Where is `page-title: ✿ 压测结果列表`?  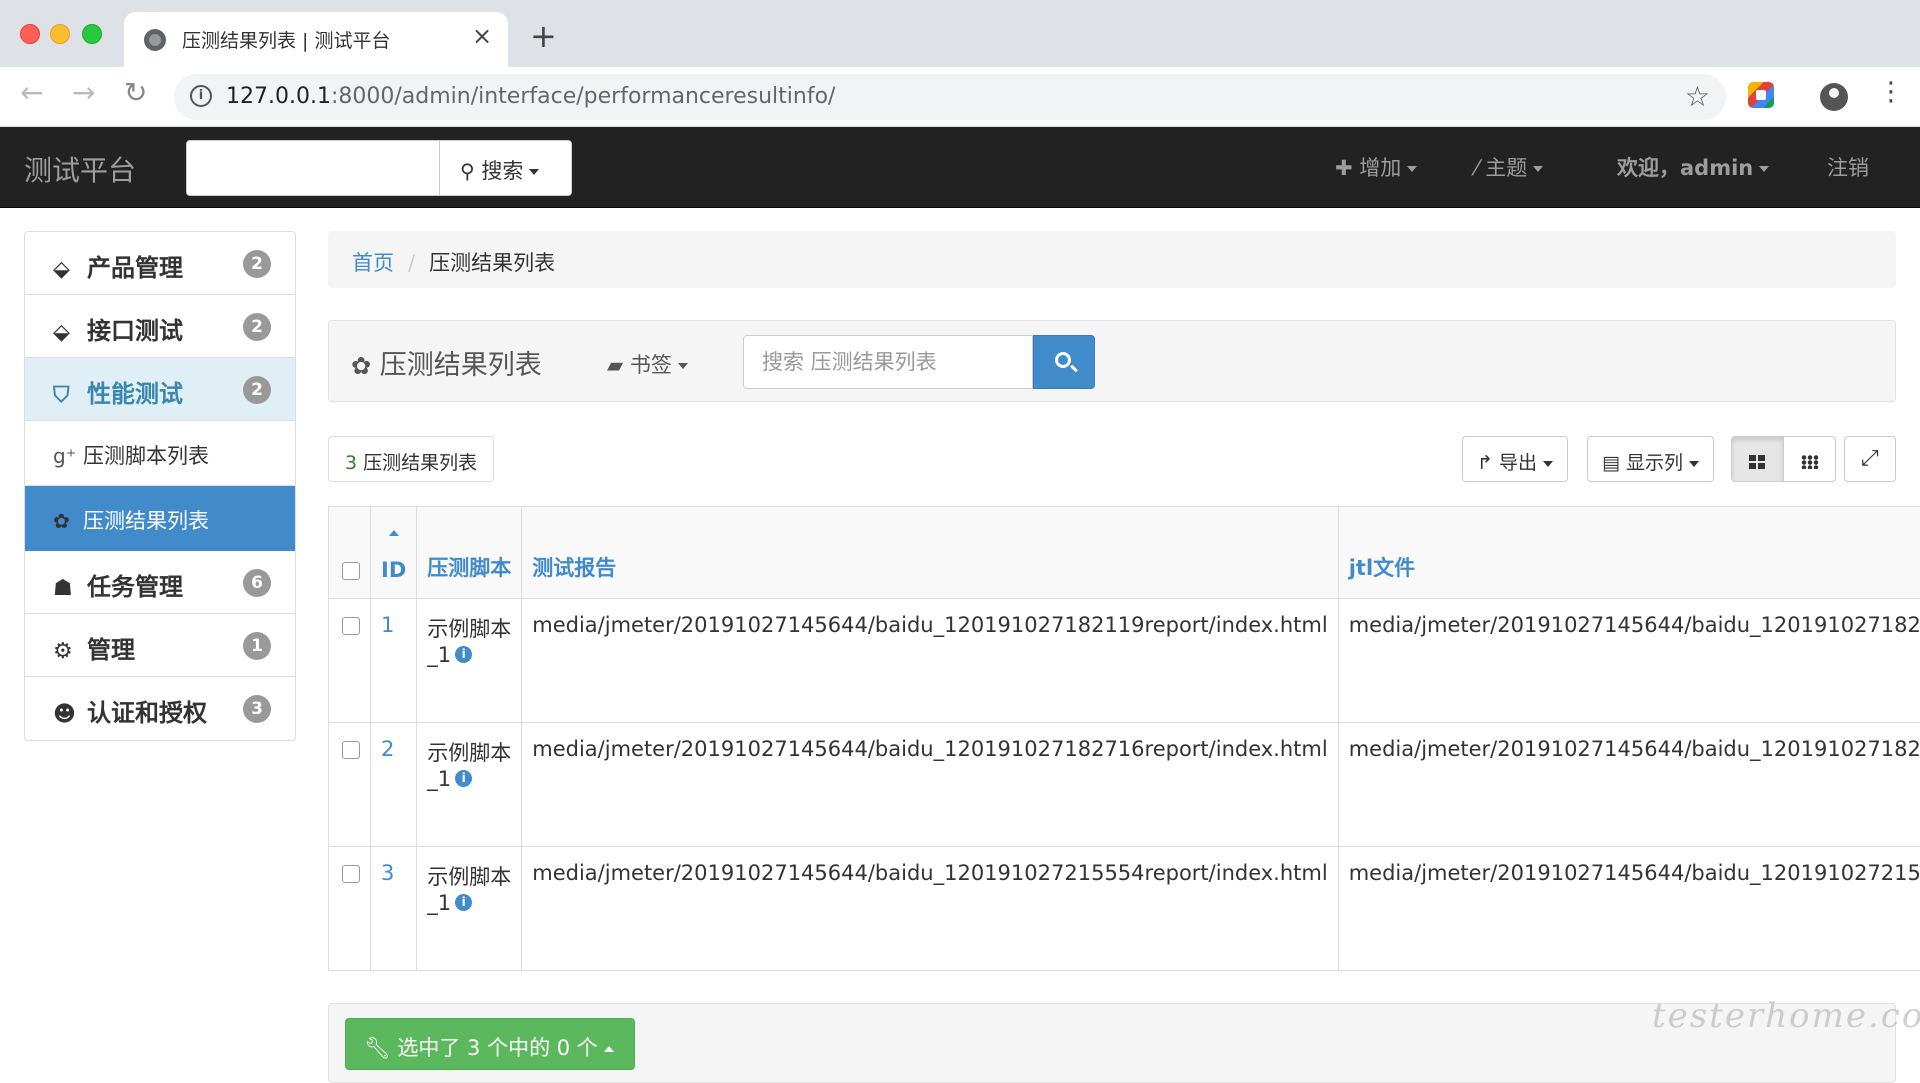
page-title: ✿ 压测结果列表 is located at coordinates (446, 362).